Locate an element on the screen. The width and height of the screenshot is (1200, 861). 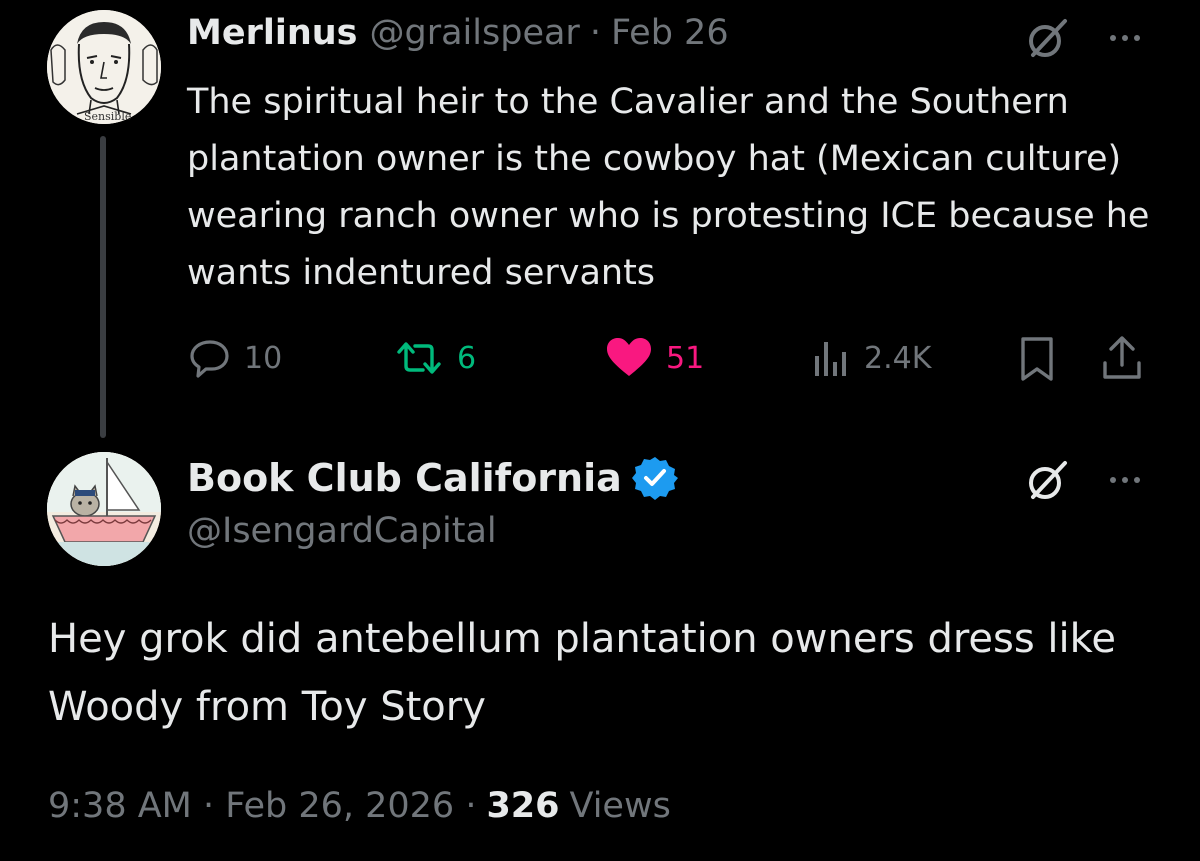
more-options-button is located at coordinates (1125, 38).